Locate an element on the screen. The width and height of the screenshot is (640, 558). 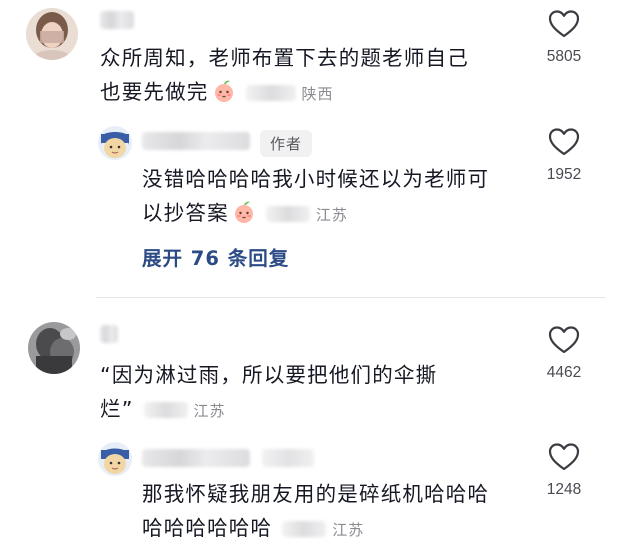
comment-1-location: 陕西 is located at coordinates (317, 94).